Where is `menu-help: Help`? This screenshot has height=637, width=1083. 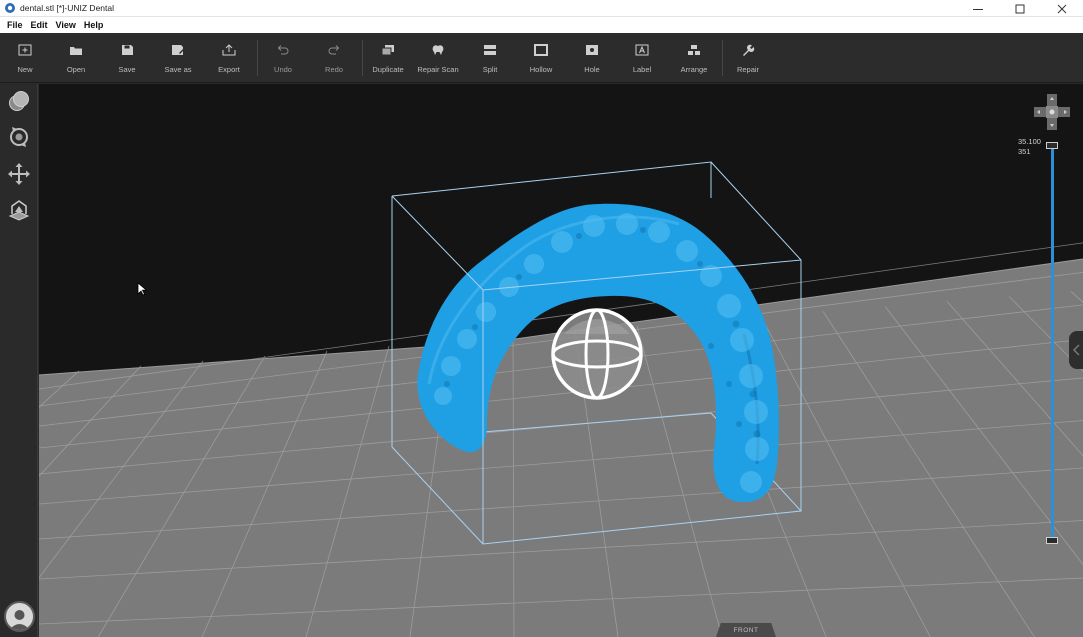 menu-help: Help is located at coordinates (94, 25).